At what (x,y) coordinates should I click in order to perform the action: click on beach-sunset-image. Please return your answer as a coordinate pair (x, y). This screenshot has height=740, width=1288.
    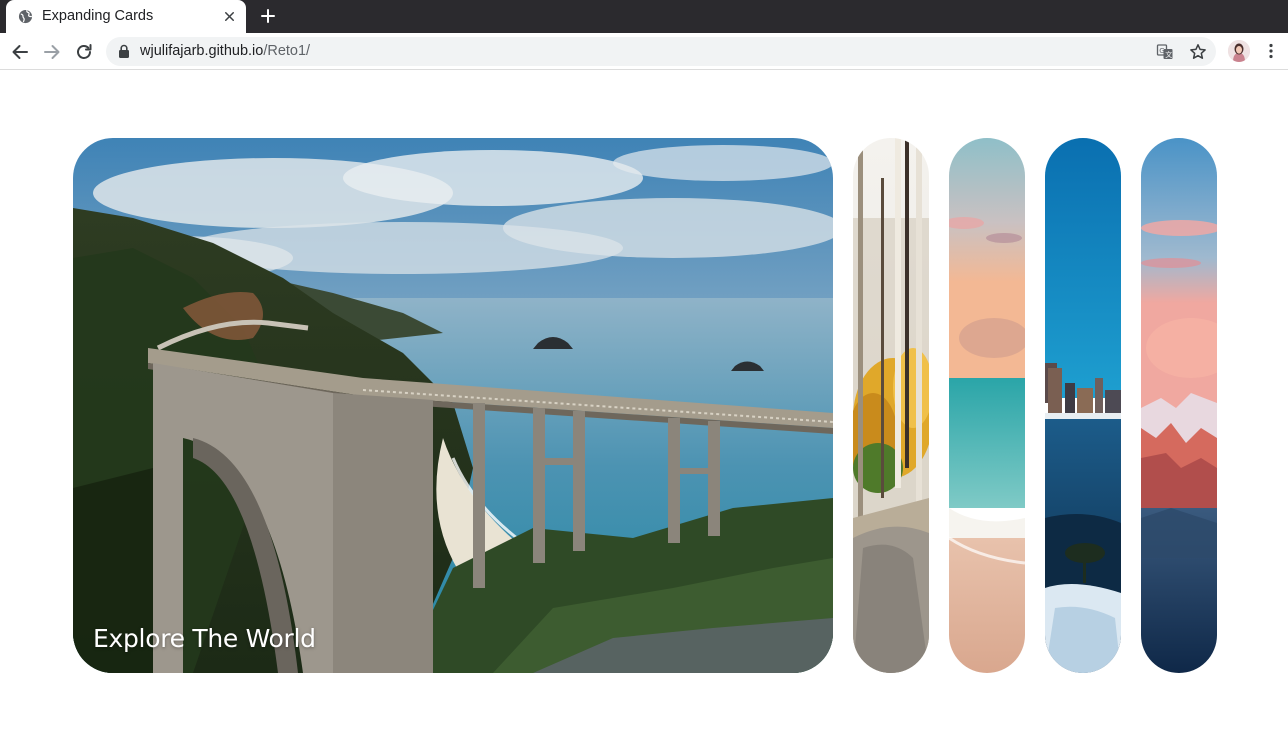
    Looking at the image, I should click on (987, 405).